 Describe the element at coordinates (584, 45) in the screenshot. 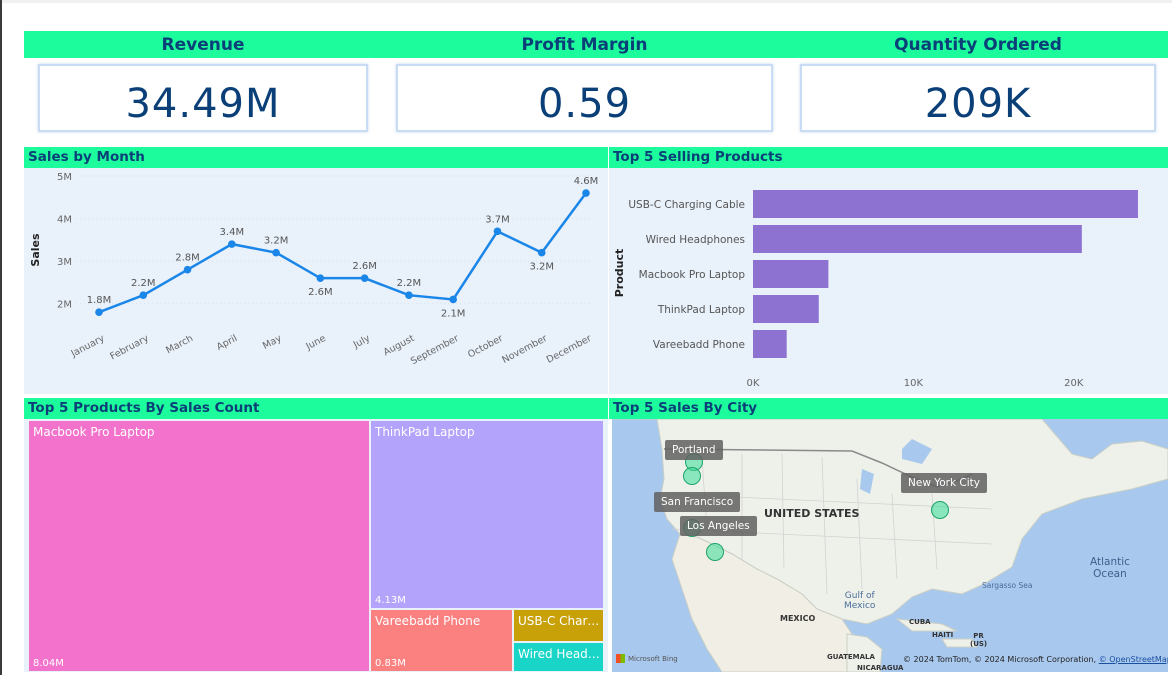

I see `kpi-title-profit-margin: Profit Margin` at that location.